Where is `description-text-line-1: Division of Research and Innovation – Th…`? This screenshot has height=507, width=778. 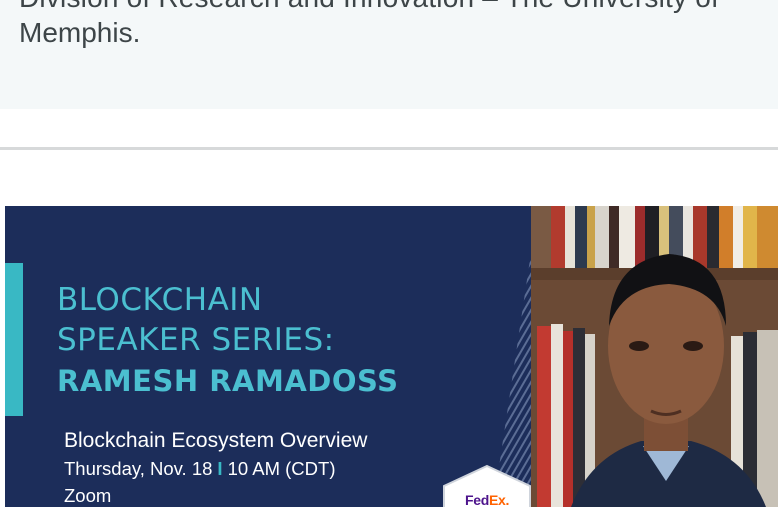
description-text-line-1: Division of Research and Innovation – Th… is located at coordinates (369, 7).